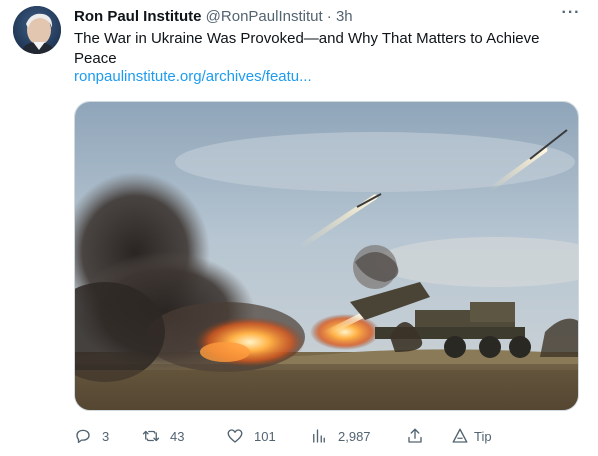  What do you see at coordinates (483, 436) in the screenshot?
I see `tip-label: Tip` at bounding box center [483, 436].